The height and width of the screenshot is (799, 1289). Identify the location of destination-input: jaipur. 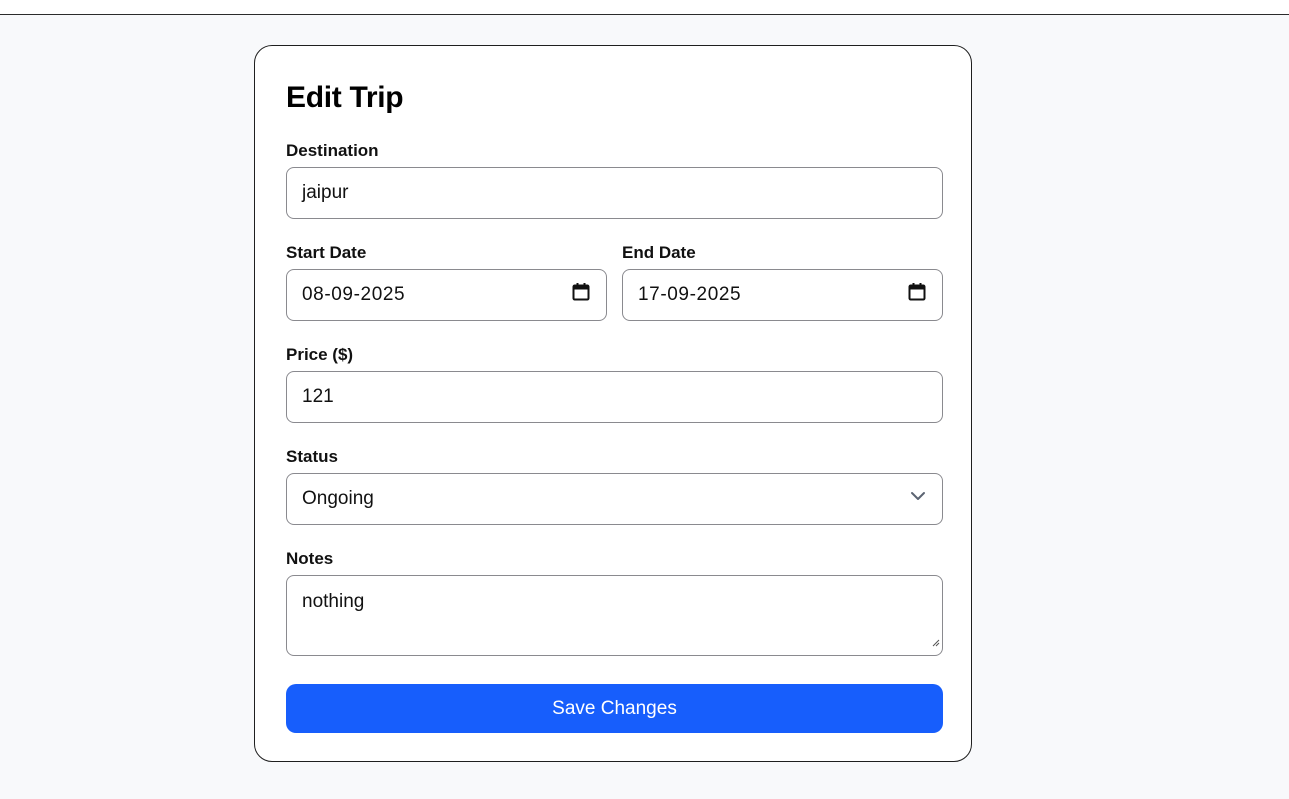
(614, 193).